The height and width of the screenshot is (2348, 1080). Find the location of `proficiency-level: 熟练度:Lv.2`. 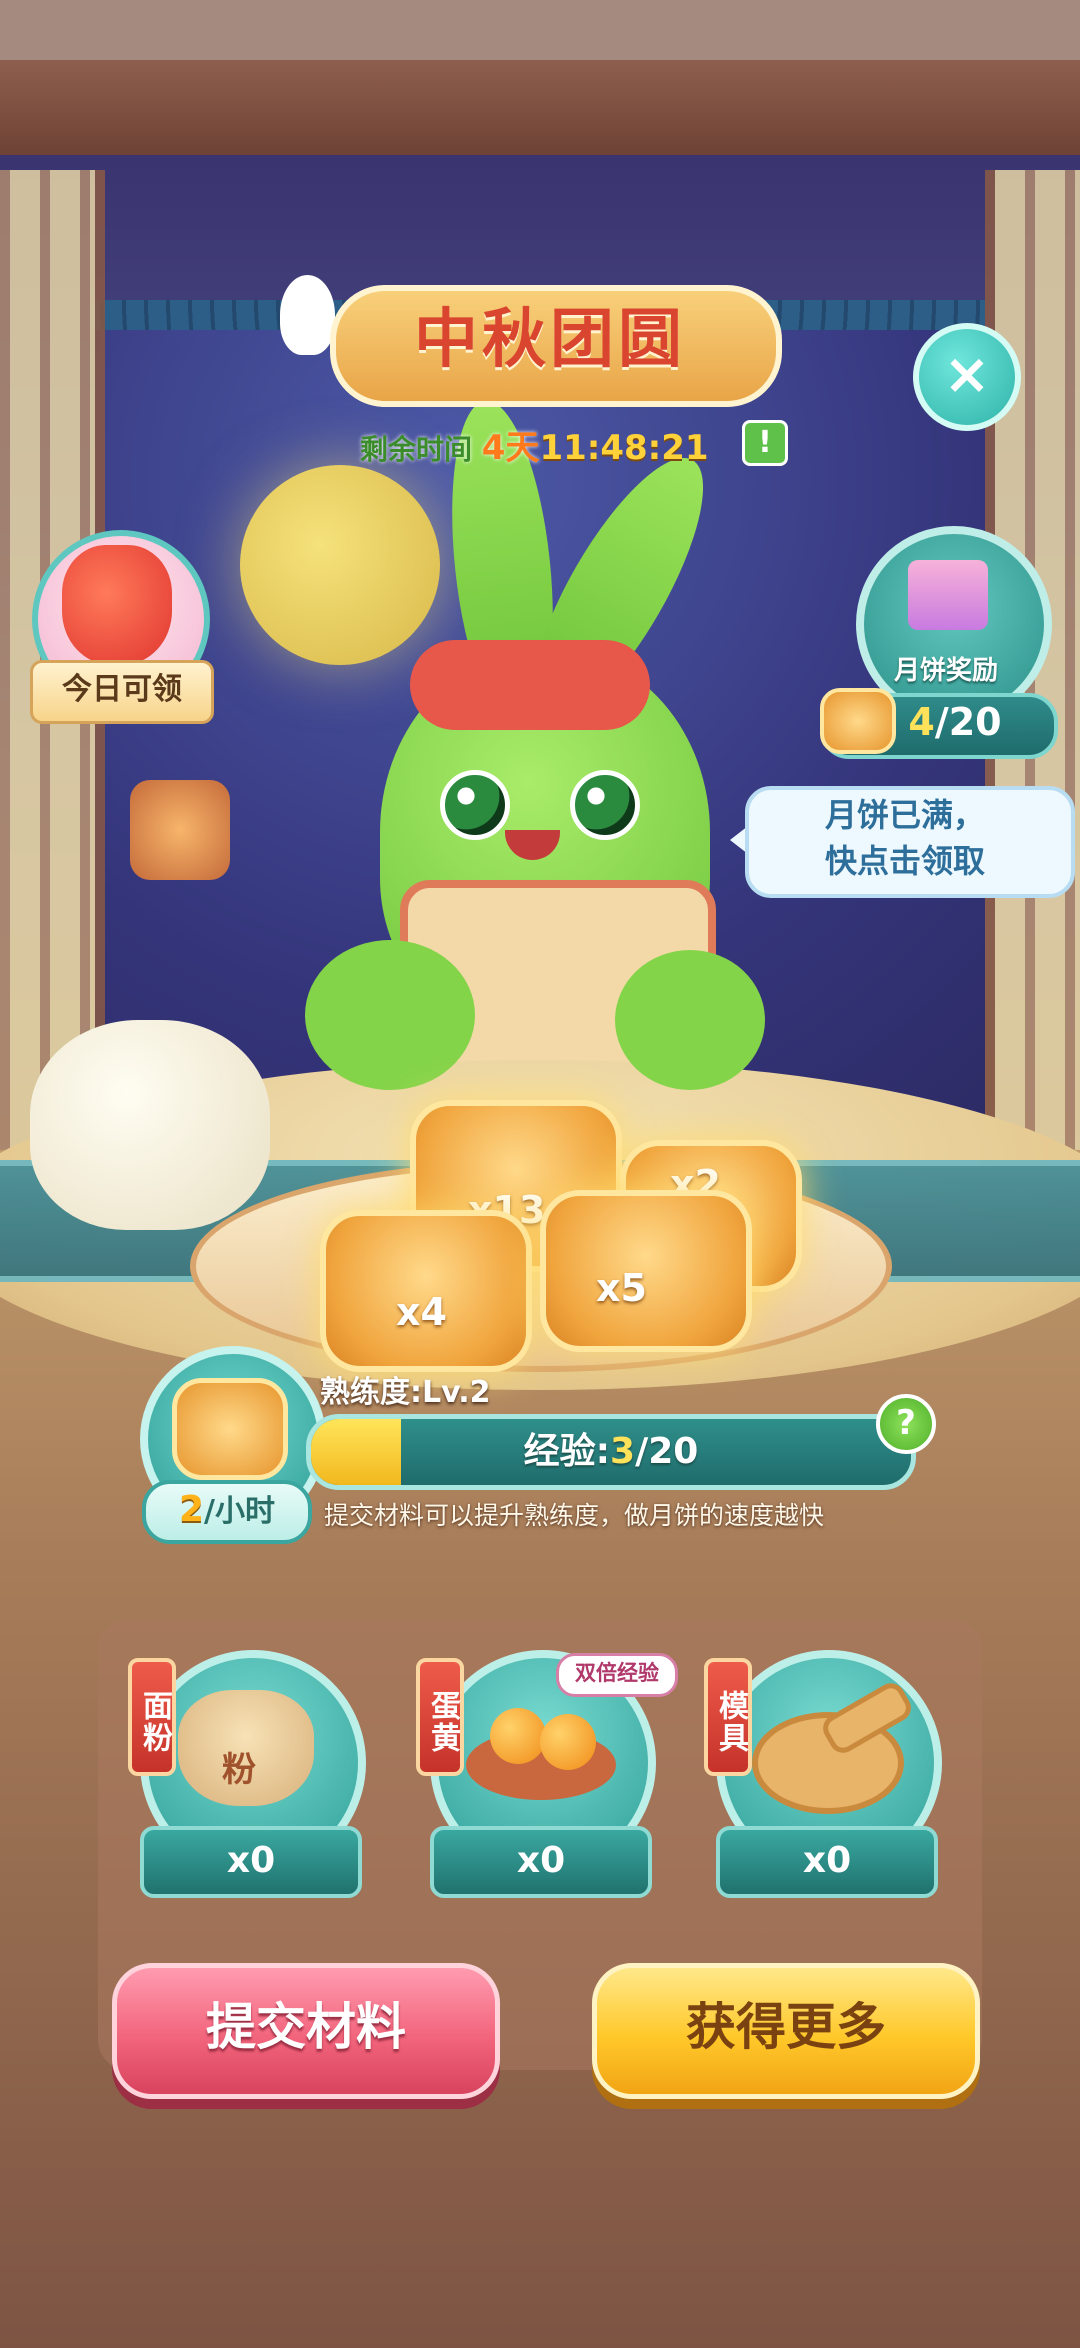

proficiency-level: 熟练度:Lv.2 is located at coordinates (405, 1389).